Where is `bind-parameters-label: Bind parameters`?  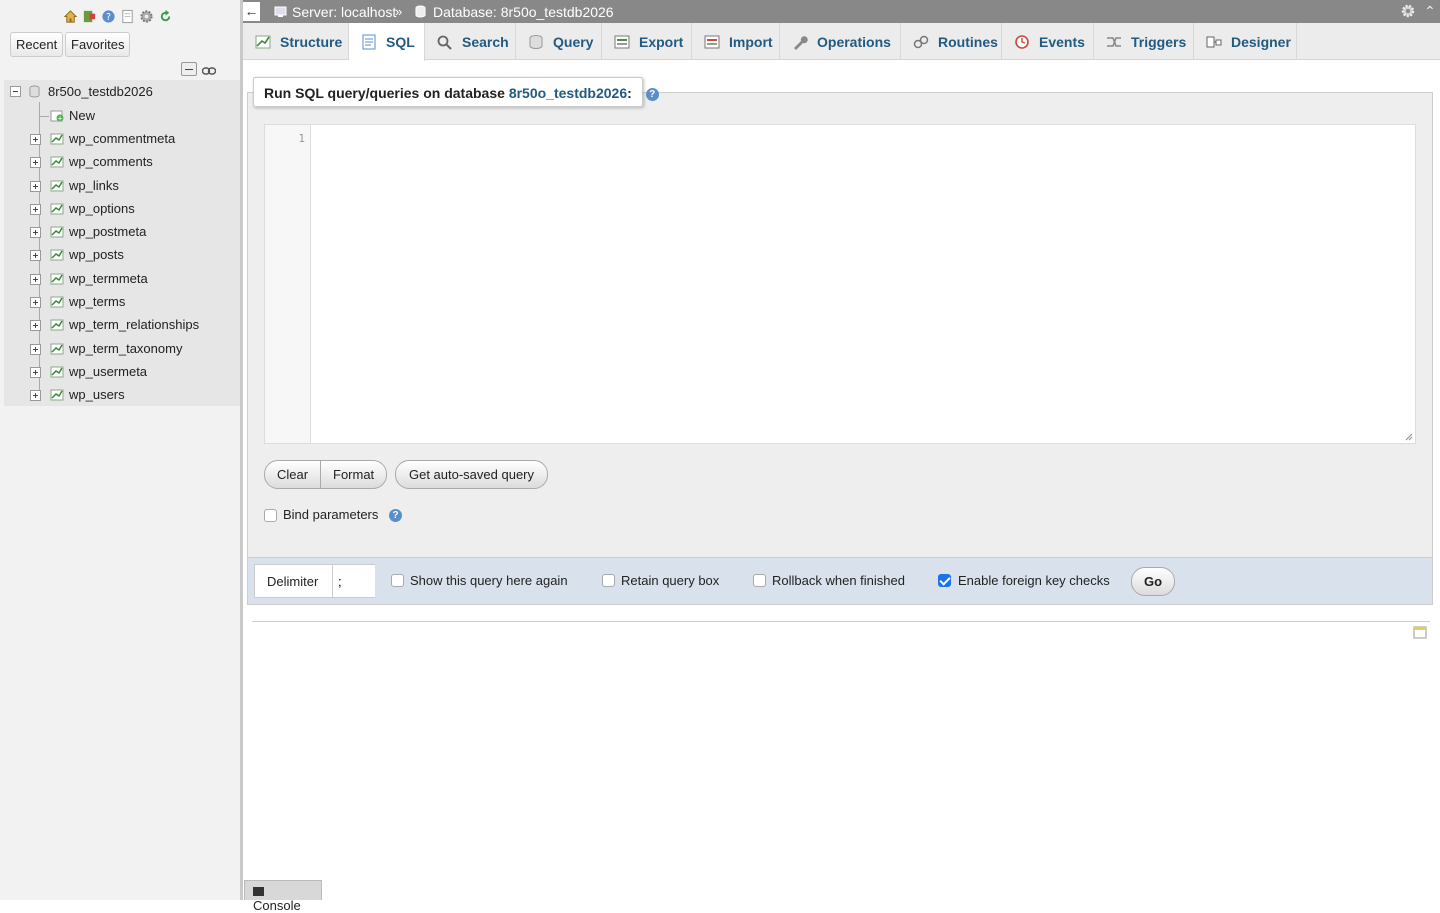 bind-parameters-label: Bind parameters is located at coordinates (330, 514).